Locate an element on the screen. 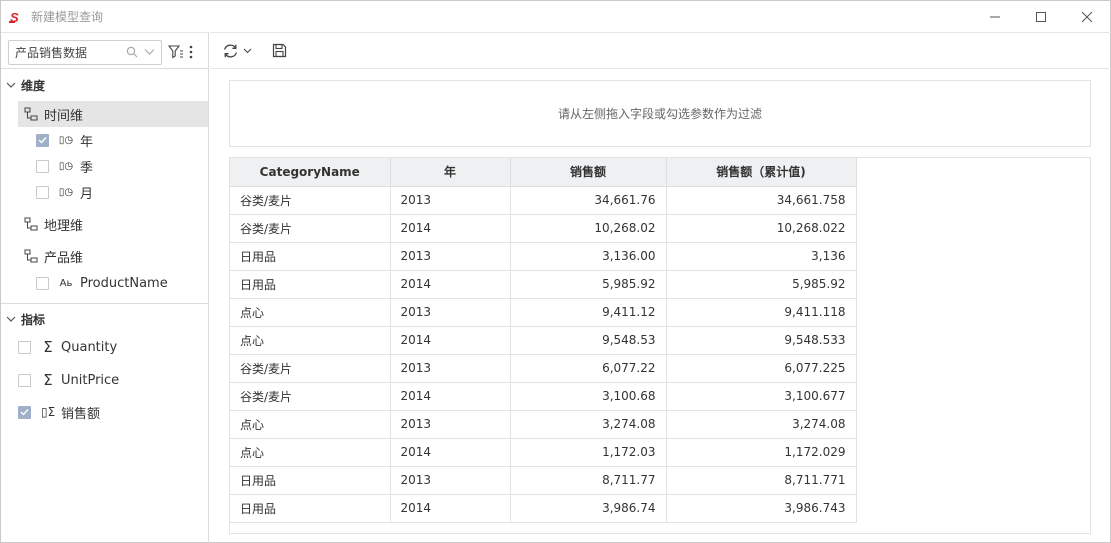  field-label: 季 is located at coordinates (87, 168).